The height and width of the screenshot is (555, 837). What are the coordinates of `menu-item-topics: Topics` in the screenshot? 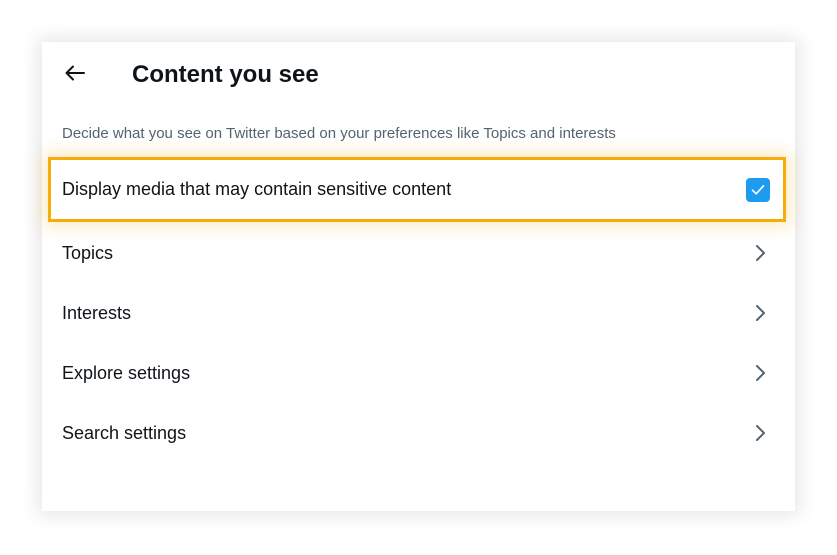 It's located at (418, 253).